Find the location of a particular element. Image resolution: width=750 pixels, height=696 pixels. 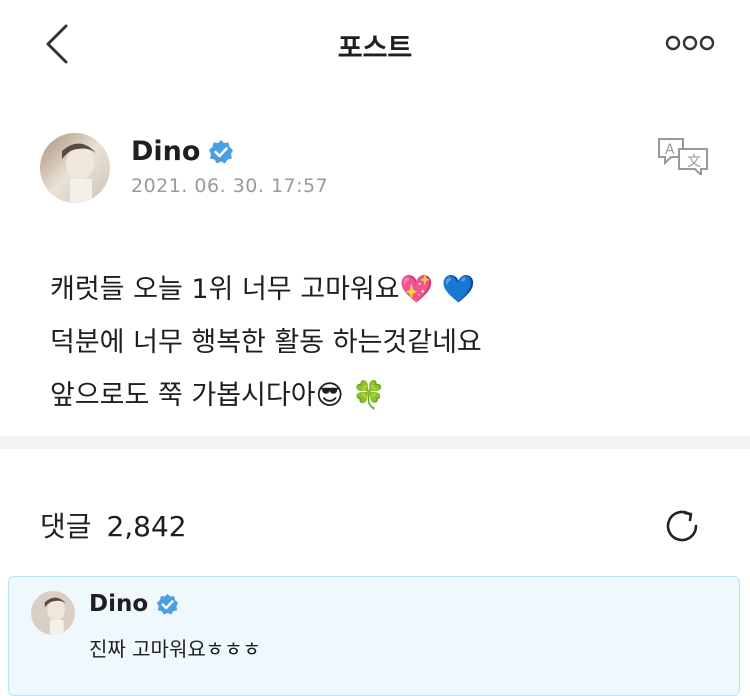

top-bar: 포스트 is located at coordinates (375, 44).